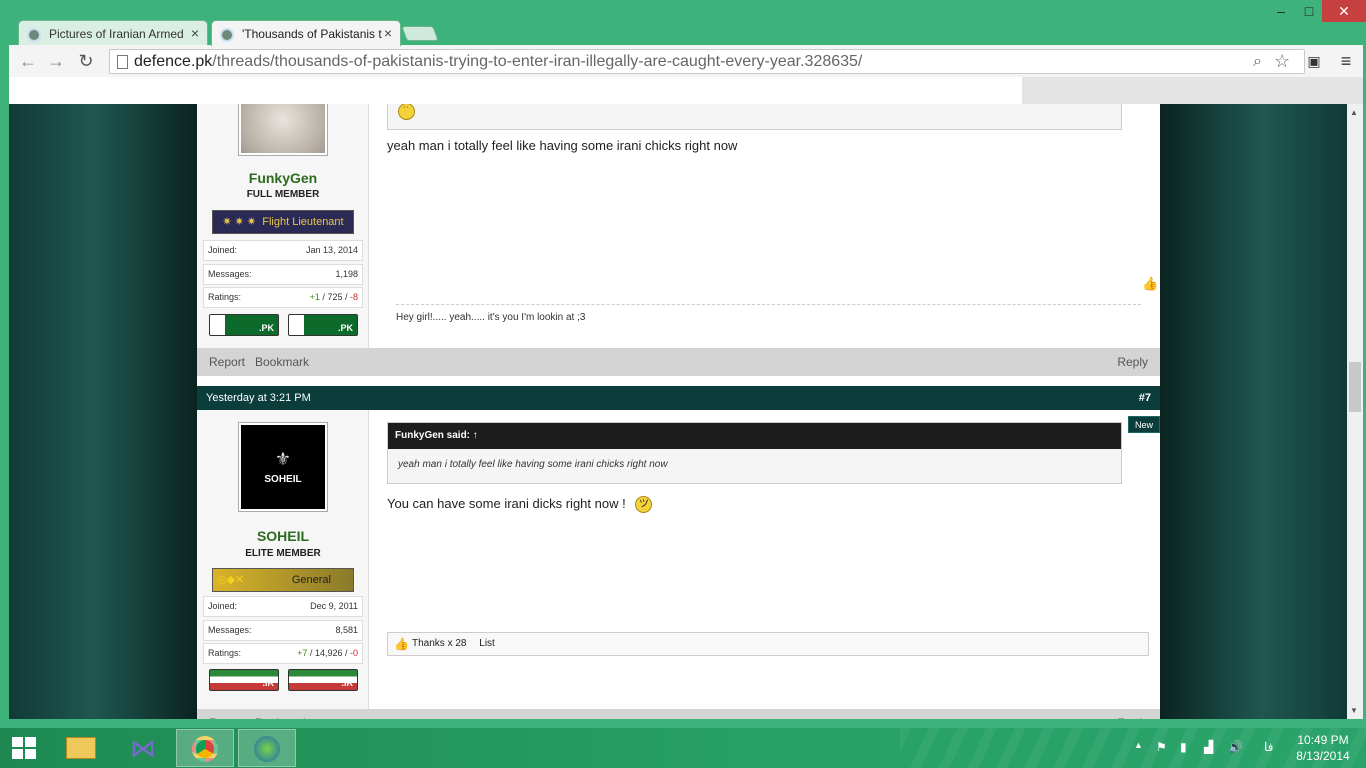  Describe the element at coordinates (230, 630) in the screenshot. I see `stat-label: Messages:` at that location.